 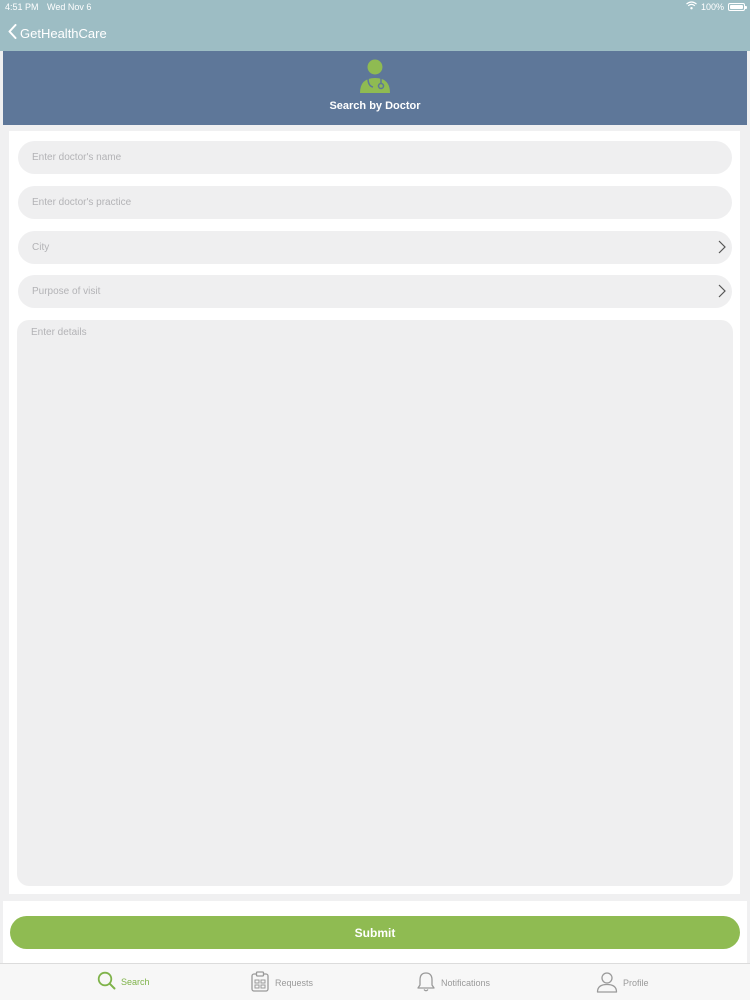 I want to click on tab-profile-label: Profile, so click(x=636, y=983).